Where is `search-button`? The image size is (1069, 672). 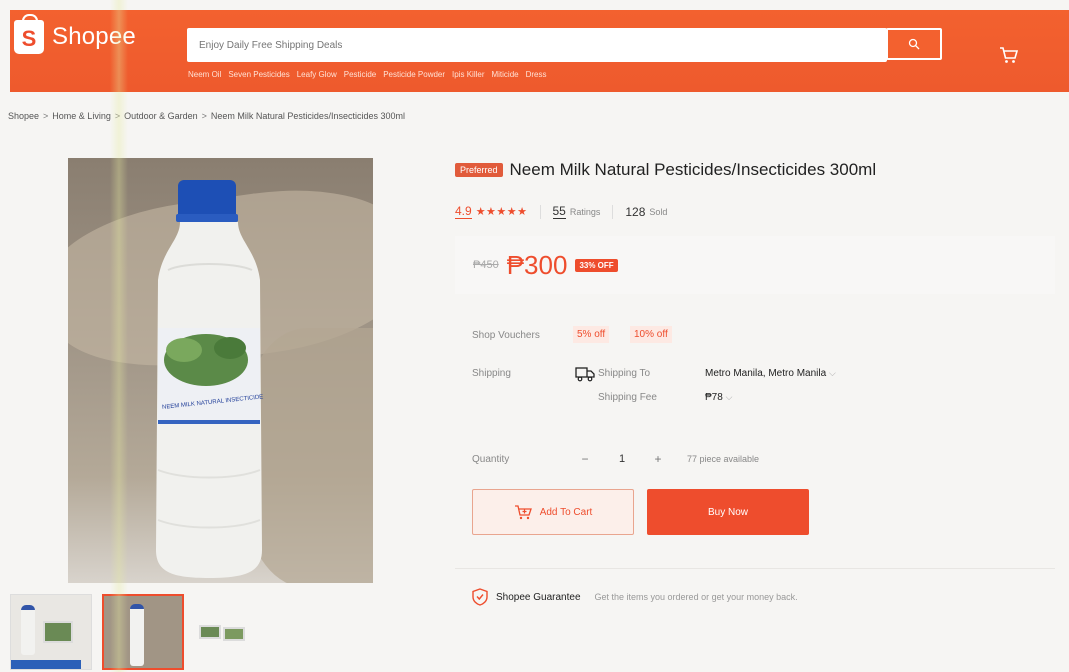
search-button is located at coordinates (914, 44).